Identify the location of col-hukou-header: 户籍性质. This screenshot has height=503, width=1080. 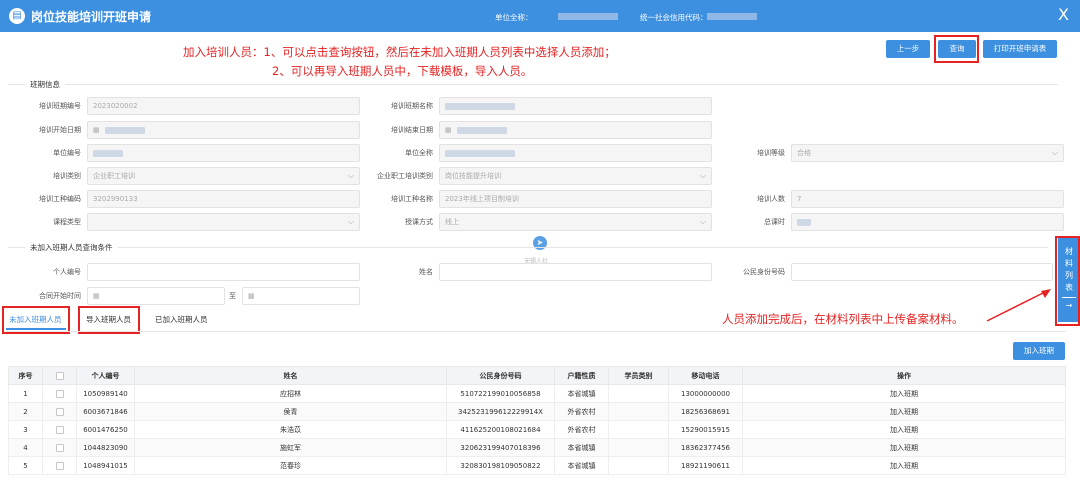
(581, 375).